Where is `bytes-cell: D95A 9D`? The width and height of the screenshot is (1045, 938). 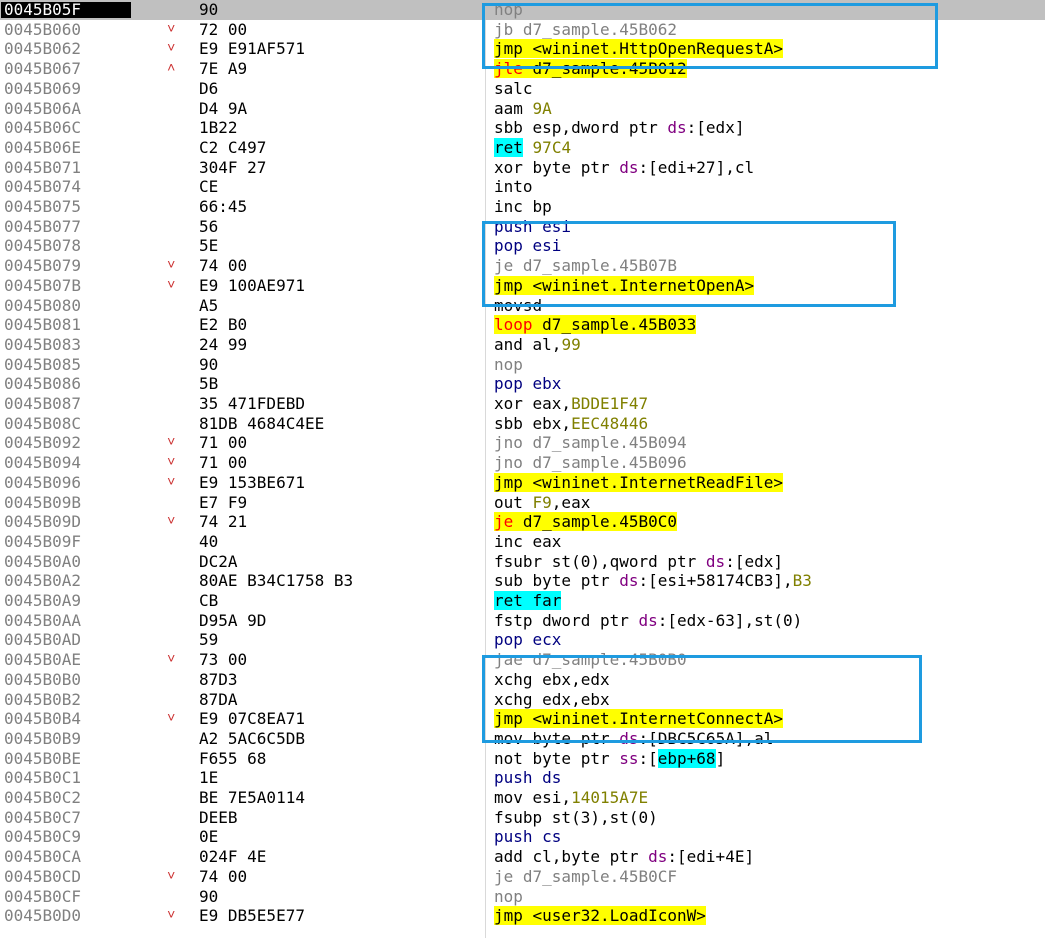
bytes-cell: D95A 9D is located at coordinates (233, 620).